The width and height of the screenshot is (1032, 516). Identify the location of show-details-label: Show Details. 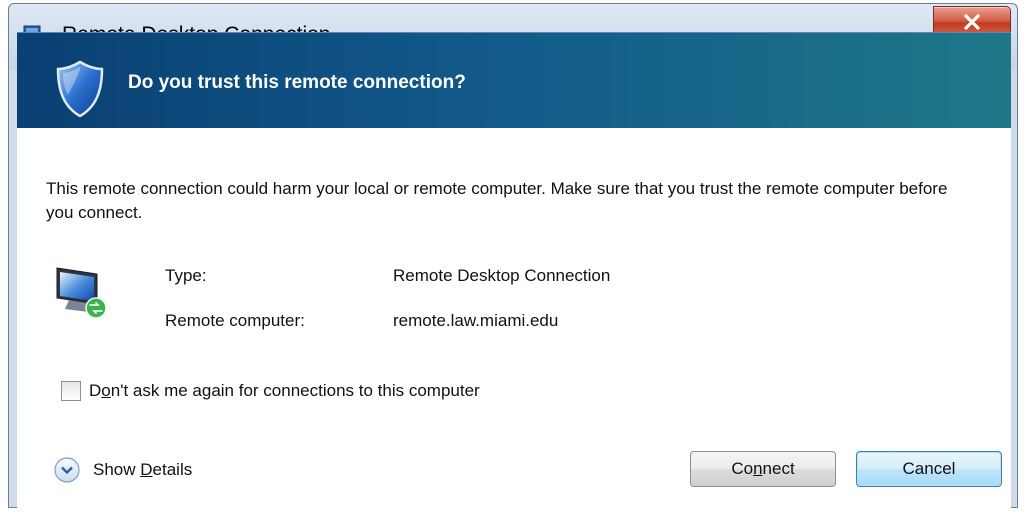
(142, 470).